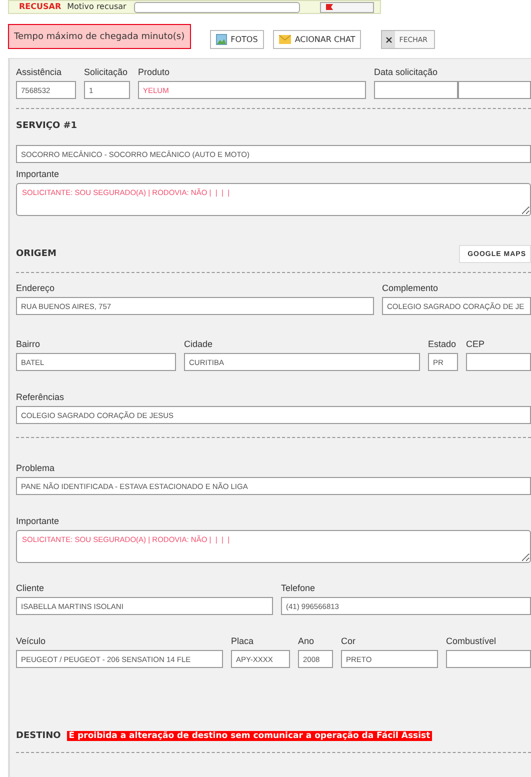  Describe the element at coordinates (41, 397) in the screenshot. I see `field-label: Referências` at that location.